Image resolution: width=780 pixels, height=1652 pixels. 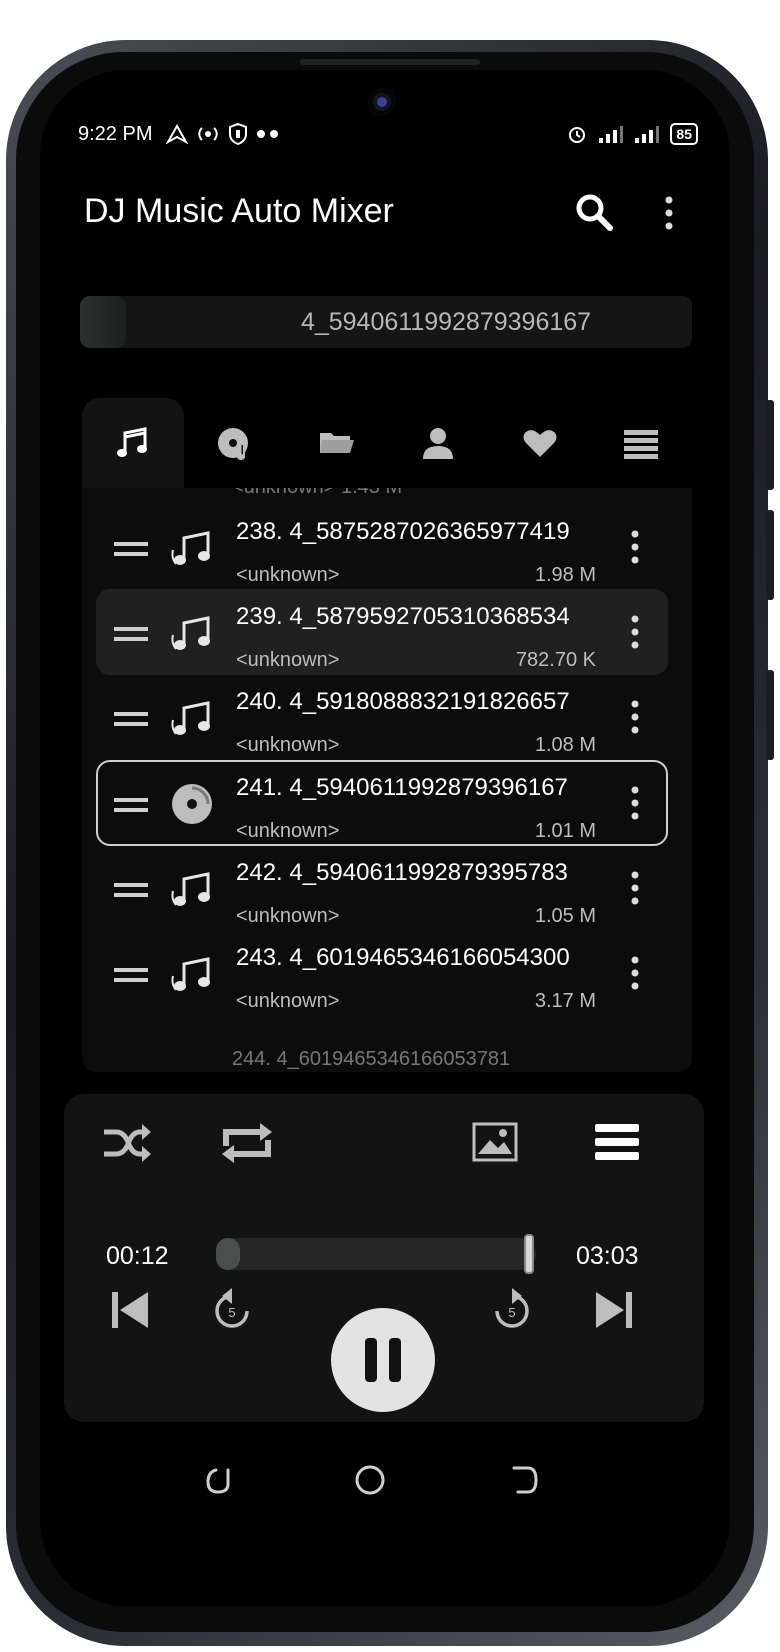 What do you see at coordinates (370, 1480) in the screenshot?
I see `home-nav-icon` at bounding box center [370, 1480].